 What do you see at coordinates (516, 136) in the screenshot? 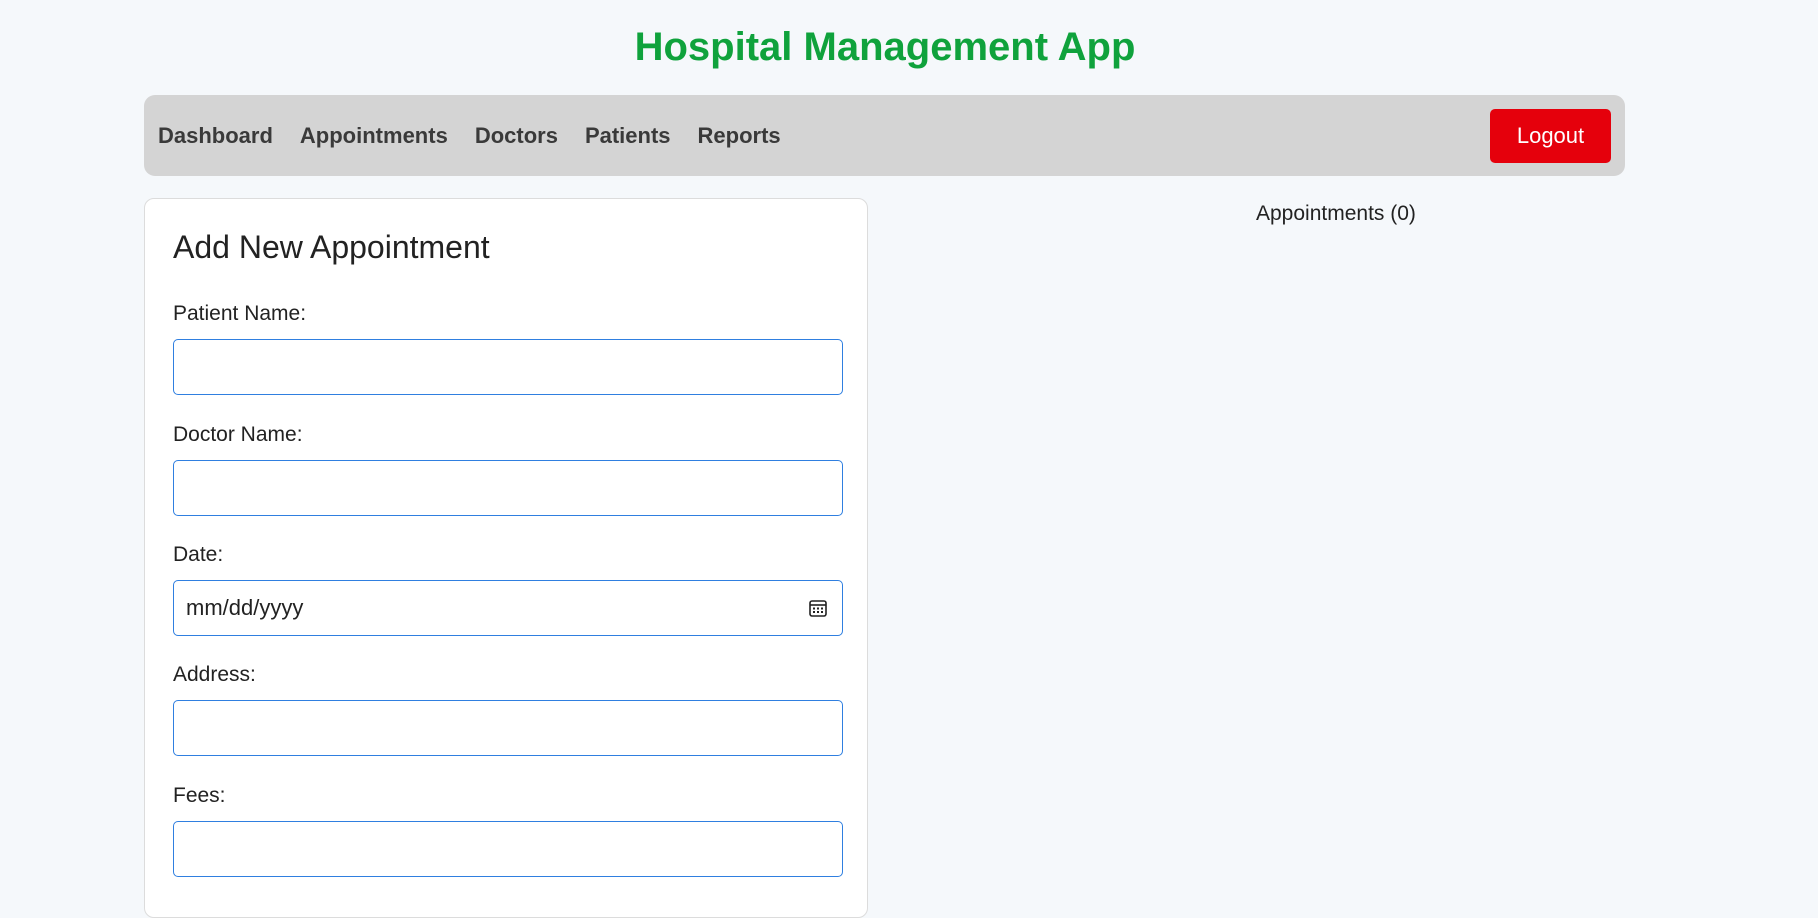
I see `nav-item-doctors: Doctors` at bounding box center [516, 136].